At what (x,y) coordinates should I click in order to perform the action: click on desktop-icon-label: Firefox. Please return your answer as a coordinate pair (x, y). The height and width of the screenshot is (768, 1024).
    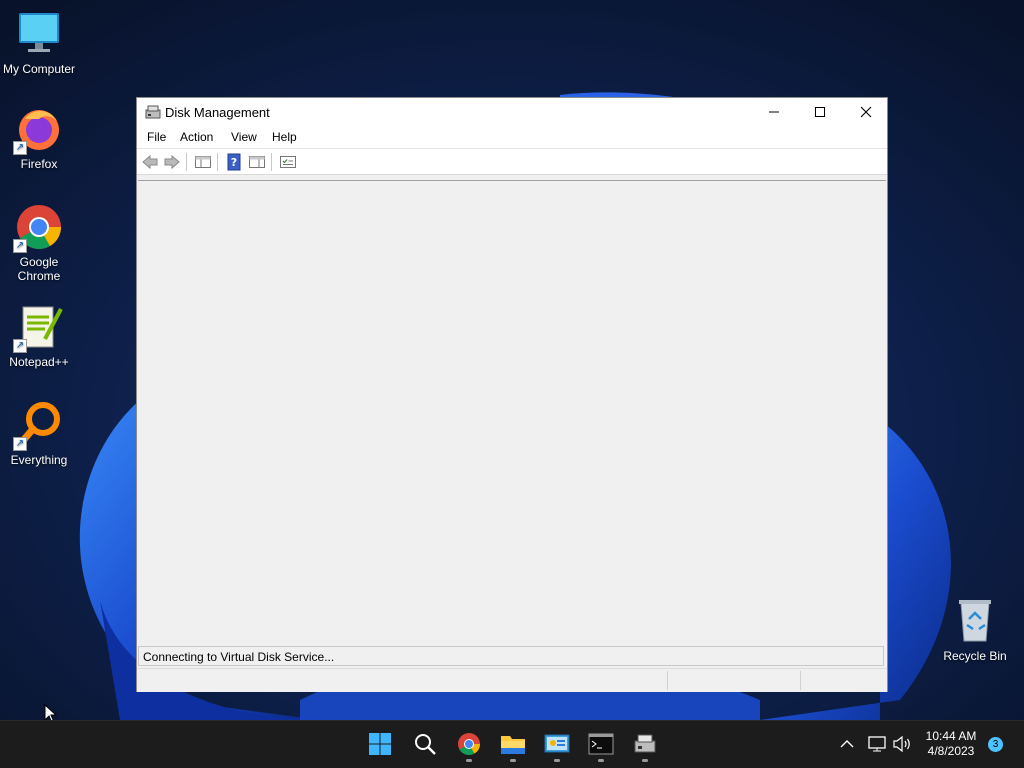
    Looking at the image, I should click on (39, 164).